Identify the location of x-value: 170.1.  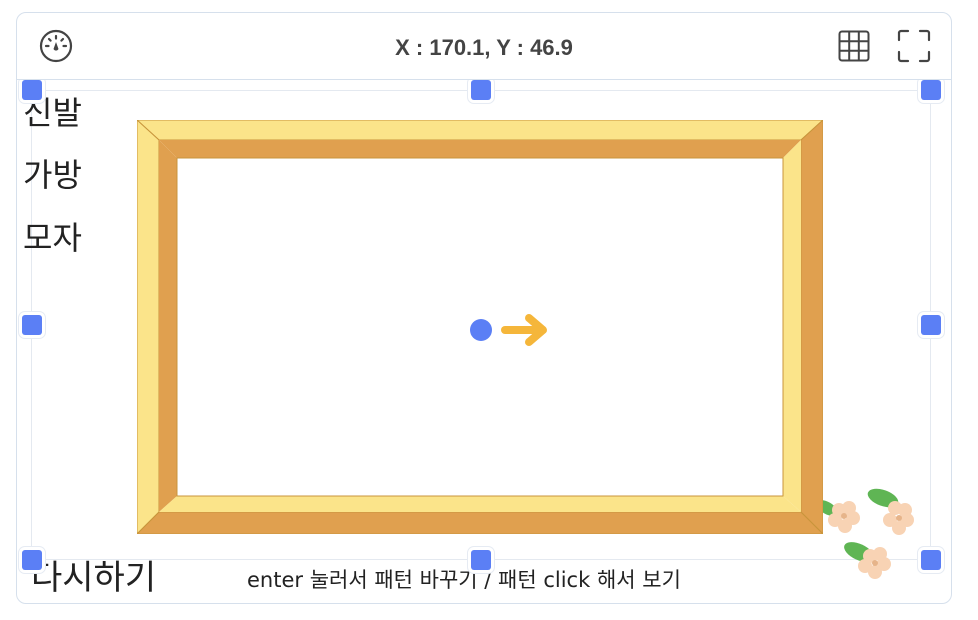
(457, 47).